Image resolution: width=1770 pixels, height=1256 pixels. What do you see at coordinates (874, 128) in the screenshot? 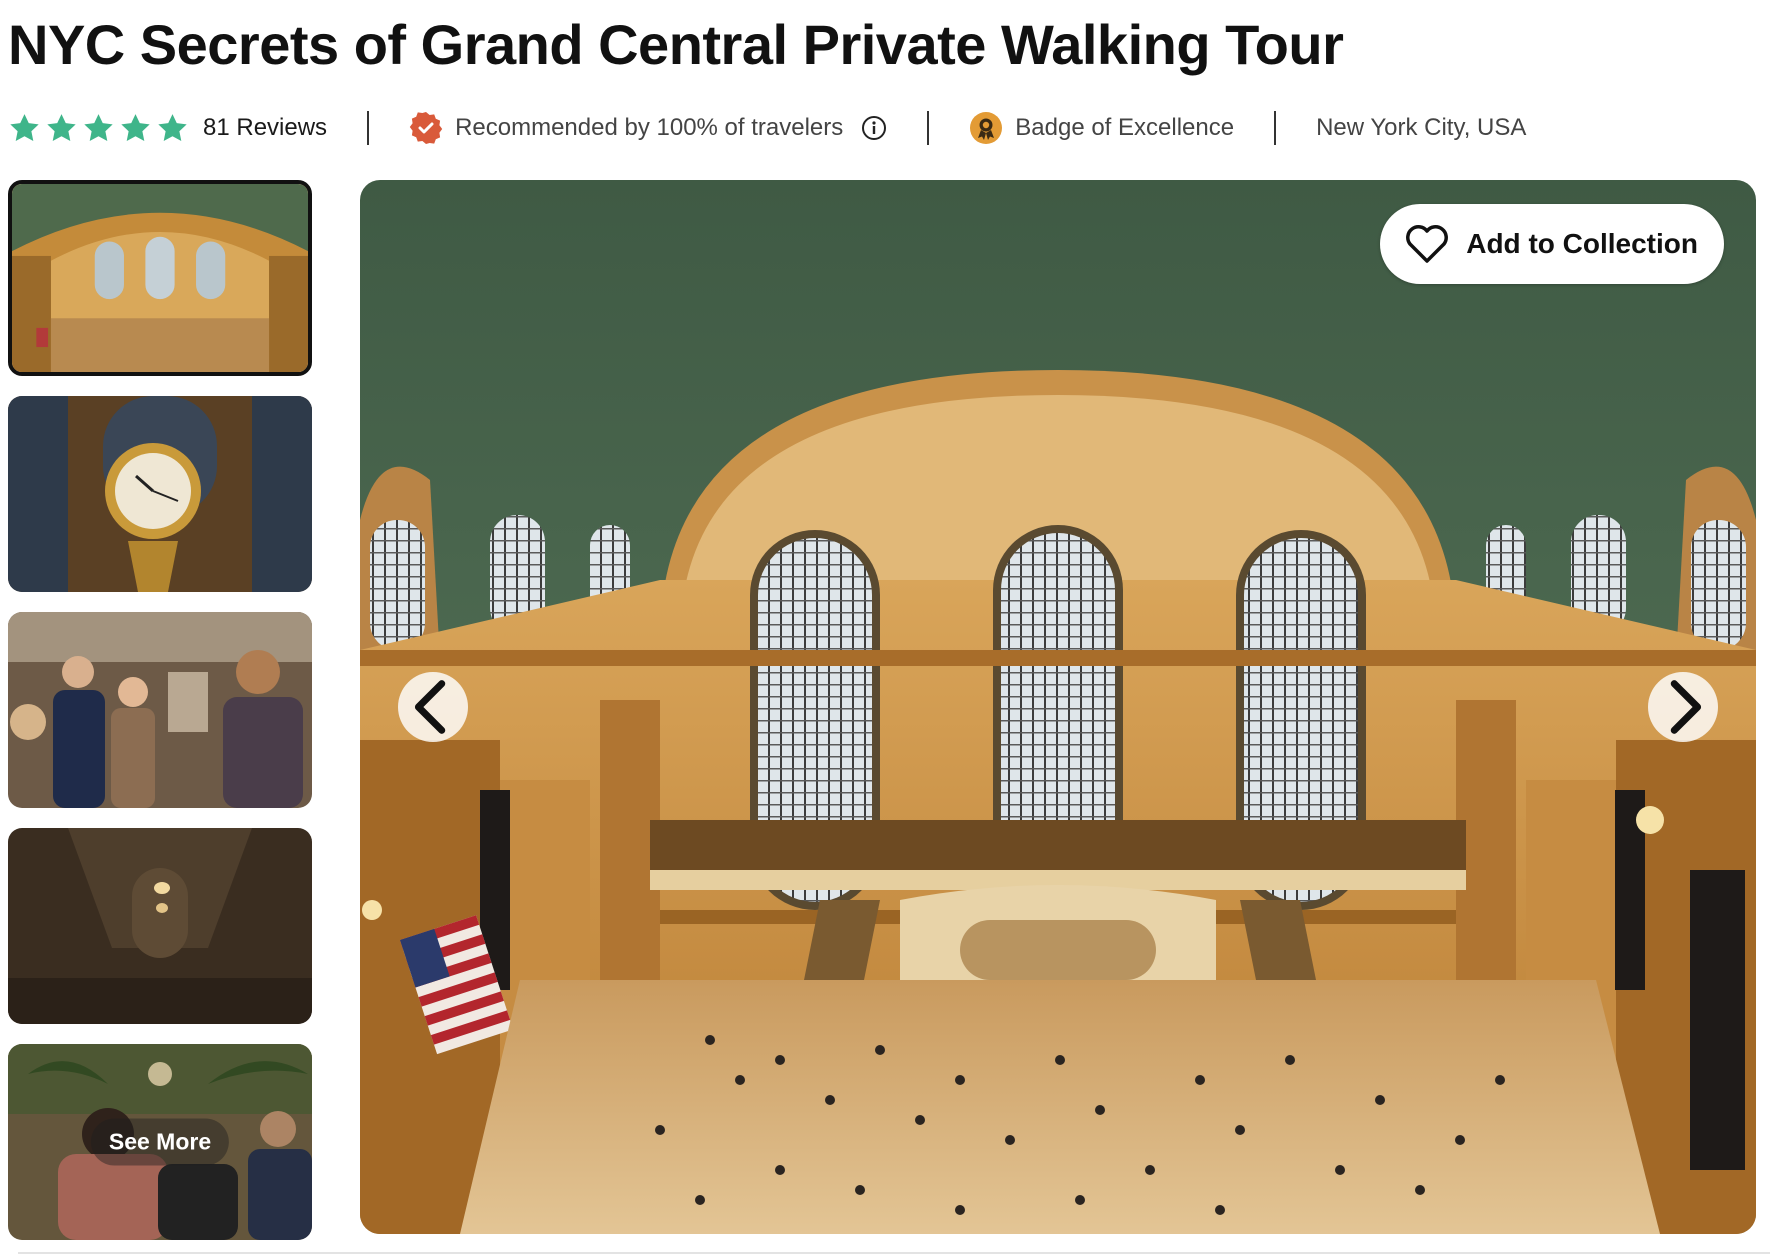
I see `info-icon` at bounding box center [874, 128].